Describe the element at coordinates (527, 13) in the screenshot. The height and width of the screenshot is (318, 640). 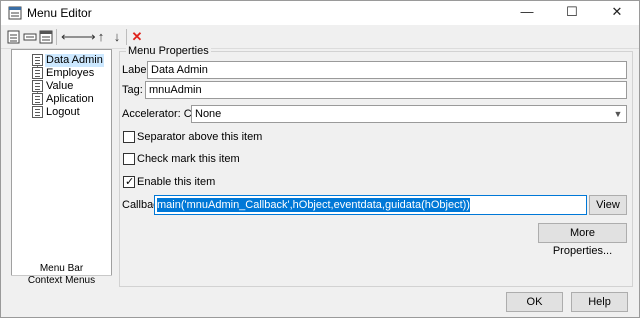
I see `minimize-button: —` at that location.